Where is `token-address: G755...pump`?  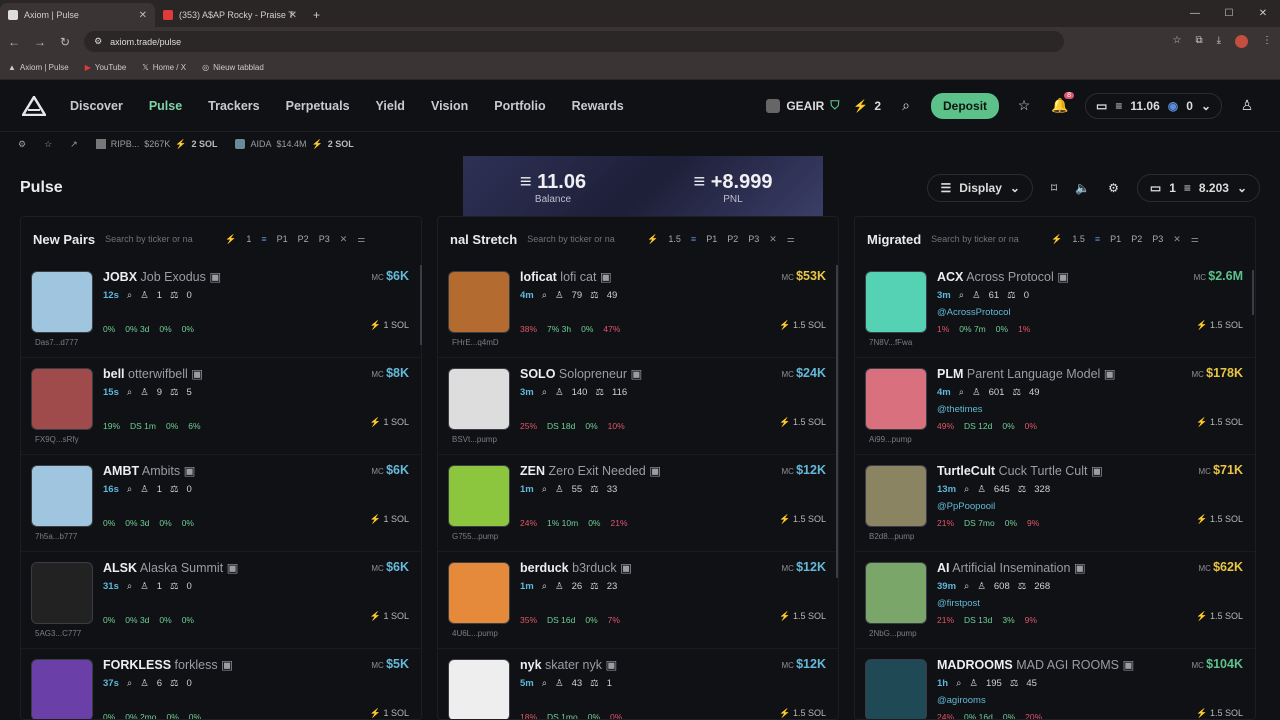 token-address: G755...pump is located at coordinates (475, 536).